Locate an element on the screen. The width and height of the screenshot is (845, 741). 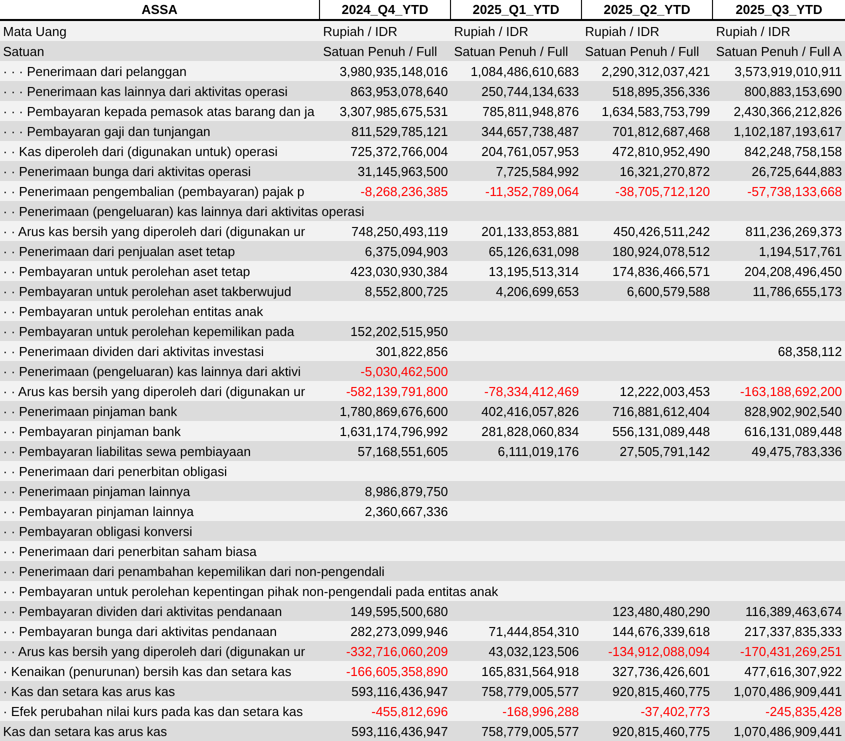
table-cell: 144,676,339,618 is located at coordinates (661, 631).